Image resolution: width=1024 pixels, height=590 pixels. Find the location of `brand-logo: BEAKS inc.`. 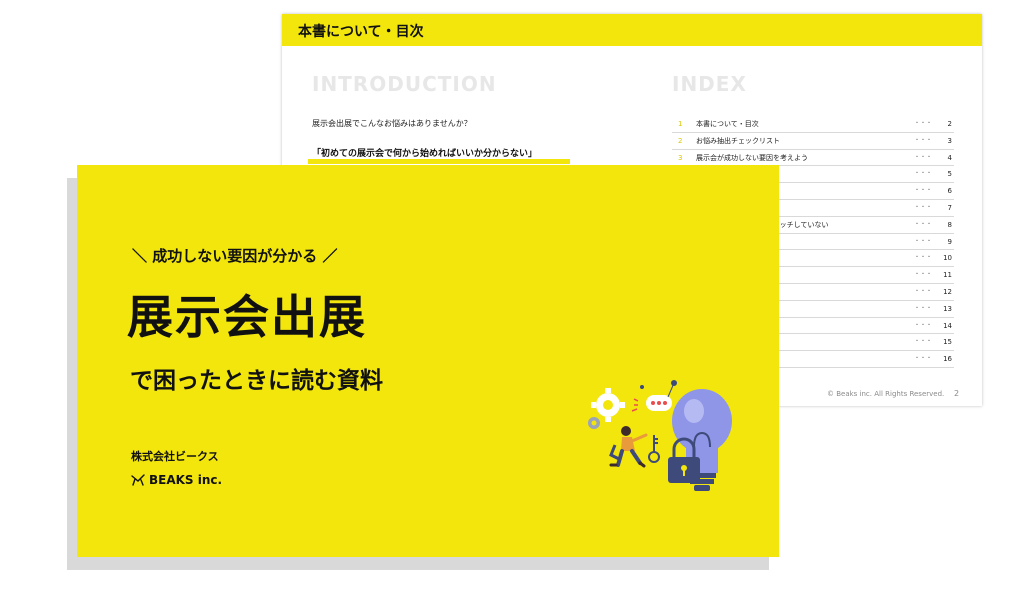

brand-logo: BEAKS inc. is located at coordinates (176, 480).